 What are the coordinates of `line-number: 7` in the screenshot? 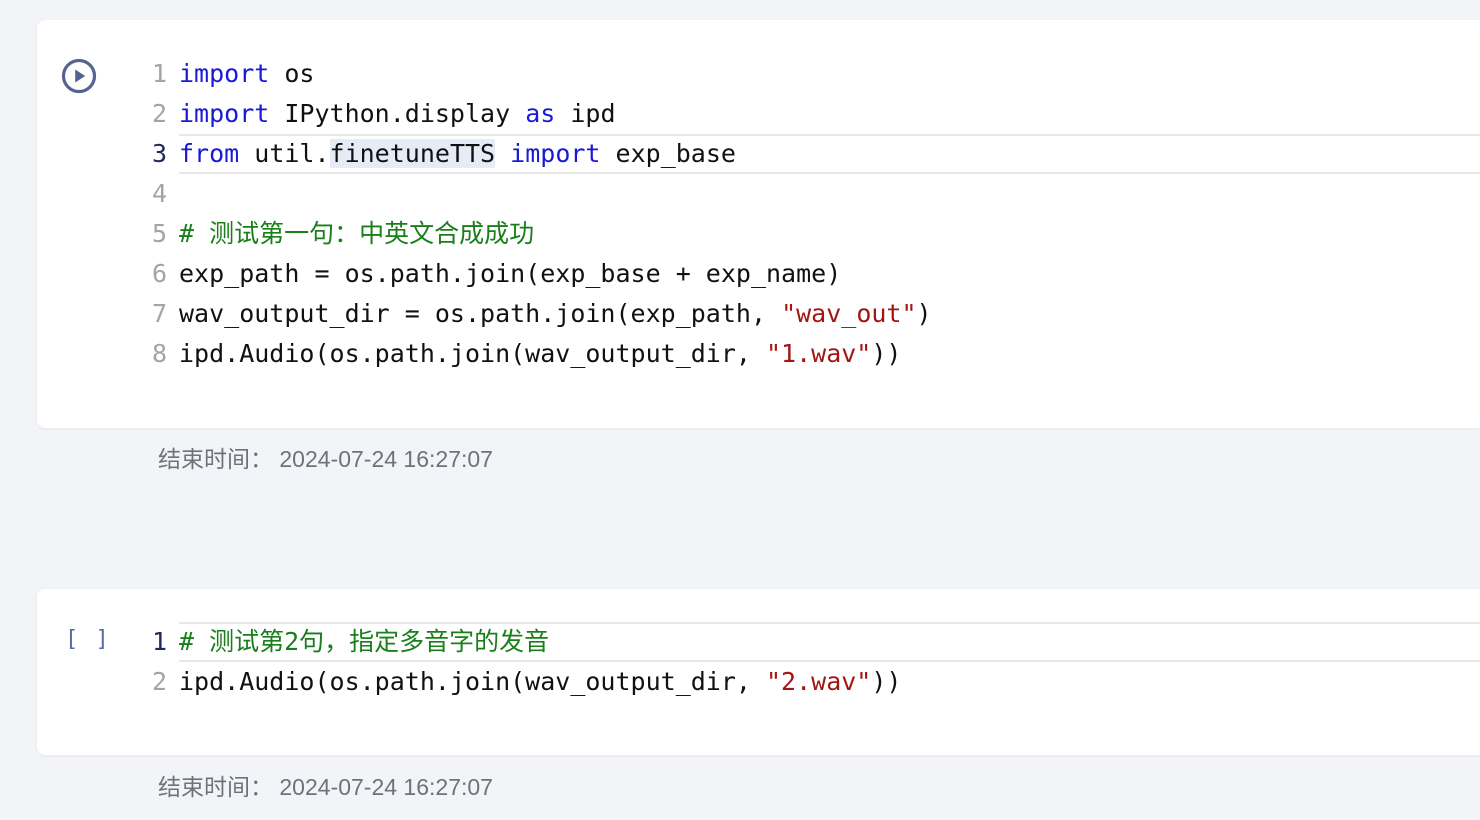 It's located at (159, 313).